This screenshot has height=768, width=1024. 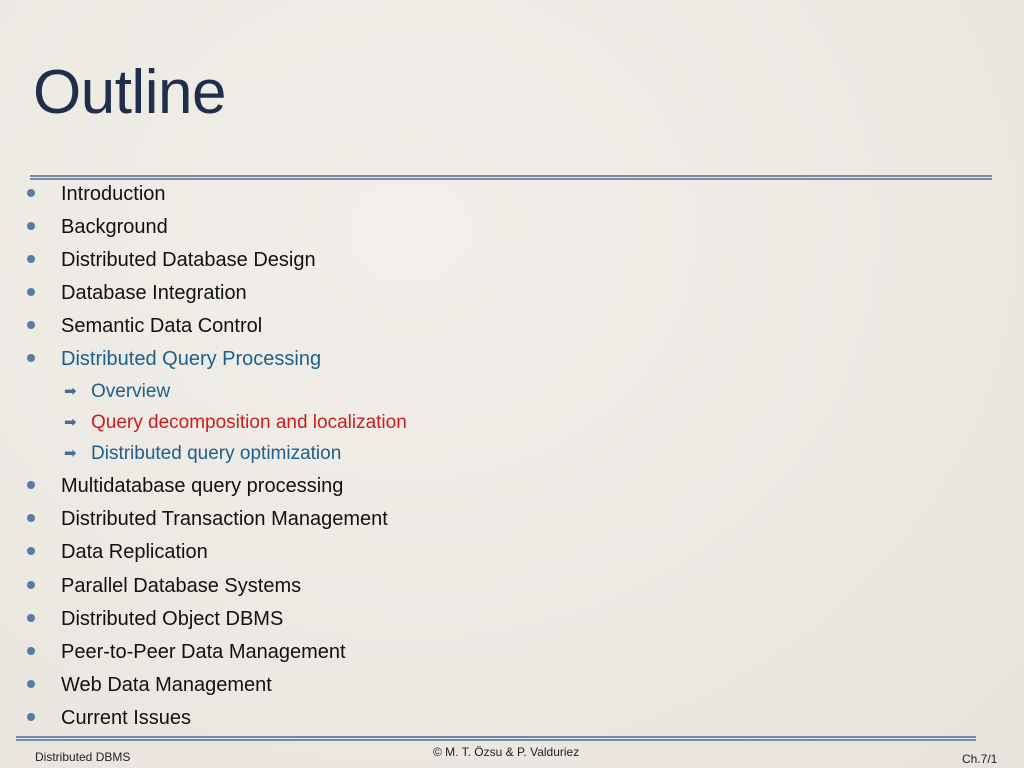 I want to click on title-divider, so click(x=511, y=177).